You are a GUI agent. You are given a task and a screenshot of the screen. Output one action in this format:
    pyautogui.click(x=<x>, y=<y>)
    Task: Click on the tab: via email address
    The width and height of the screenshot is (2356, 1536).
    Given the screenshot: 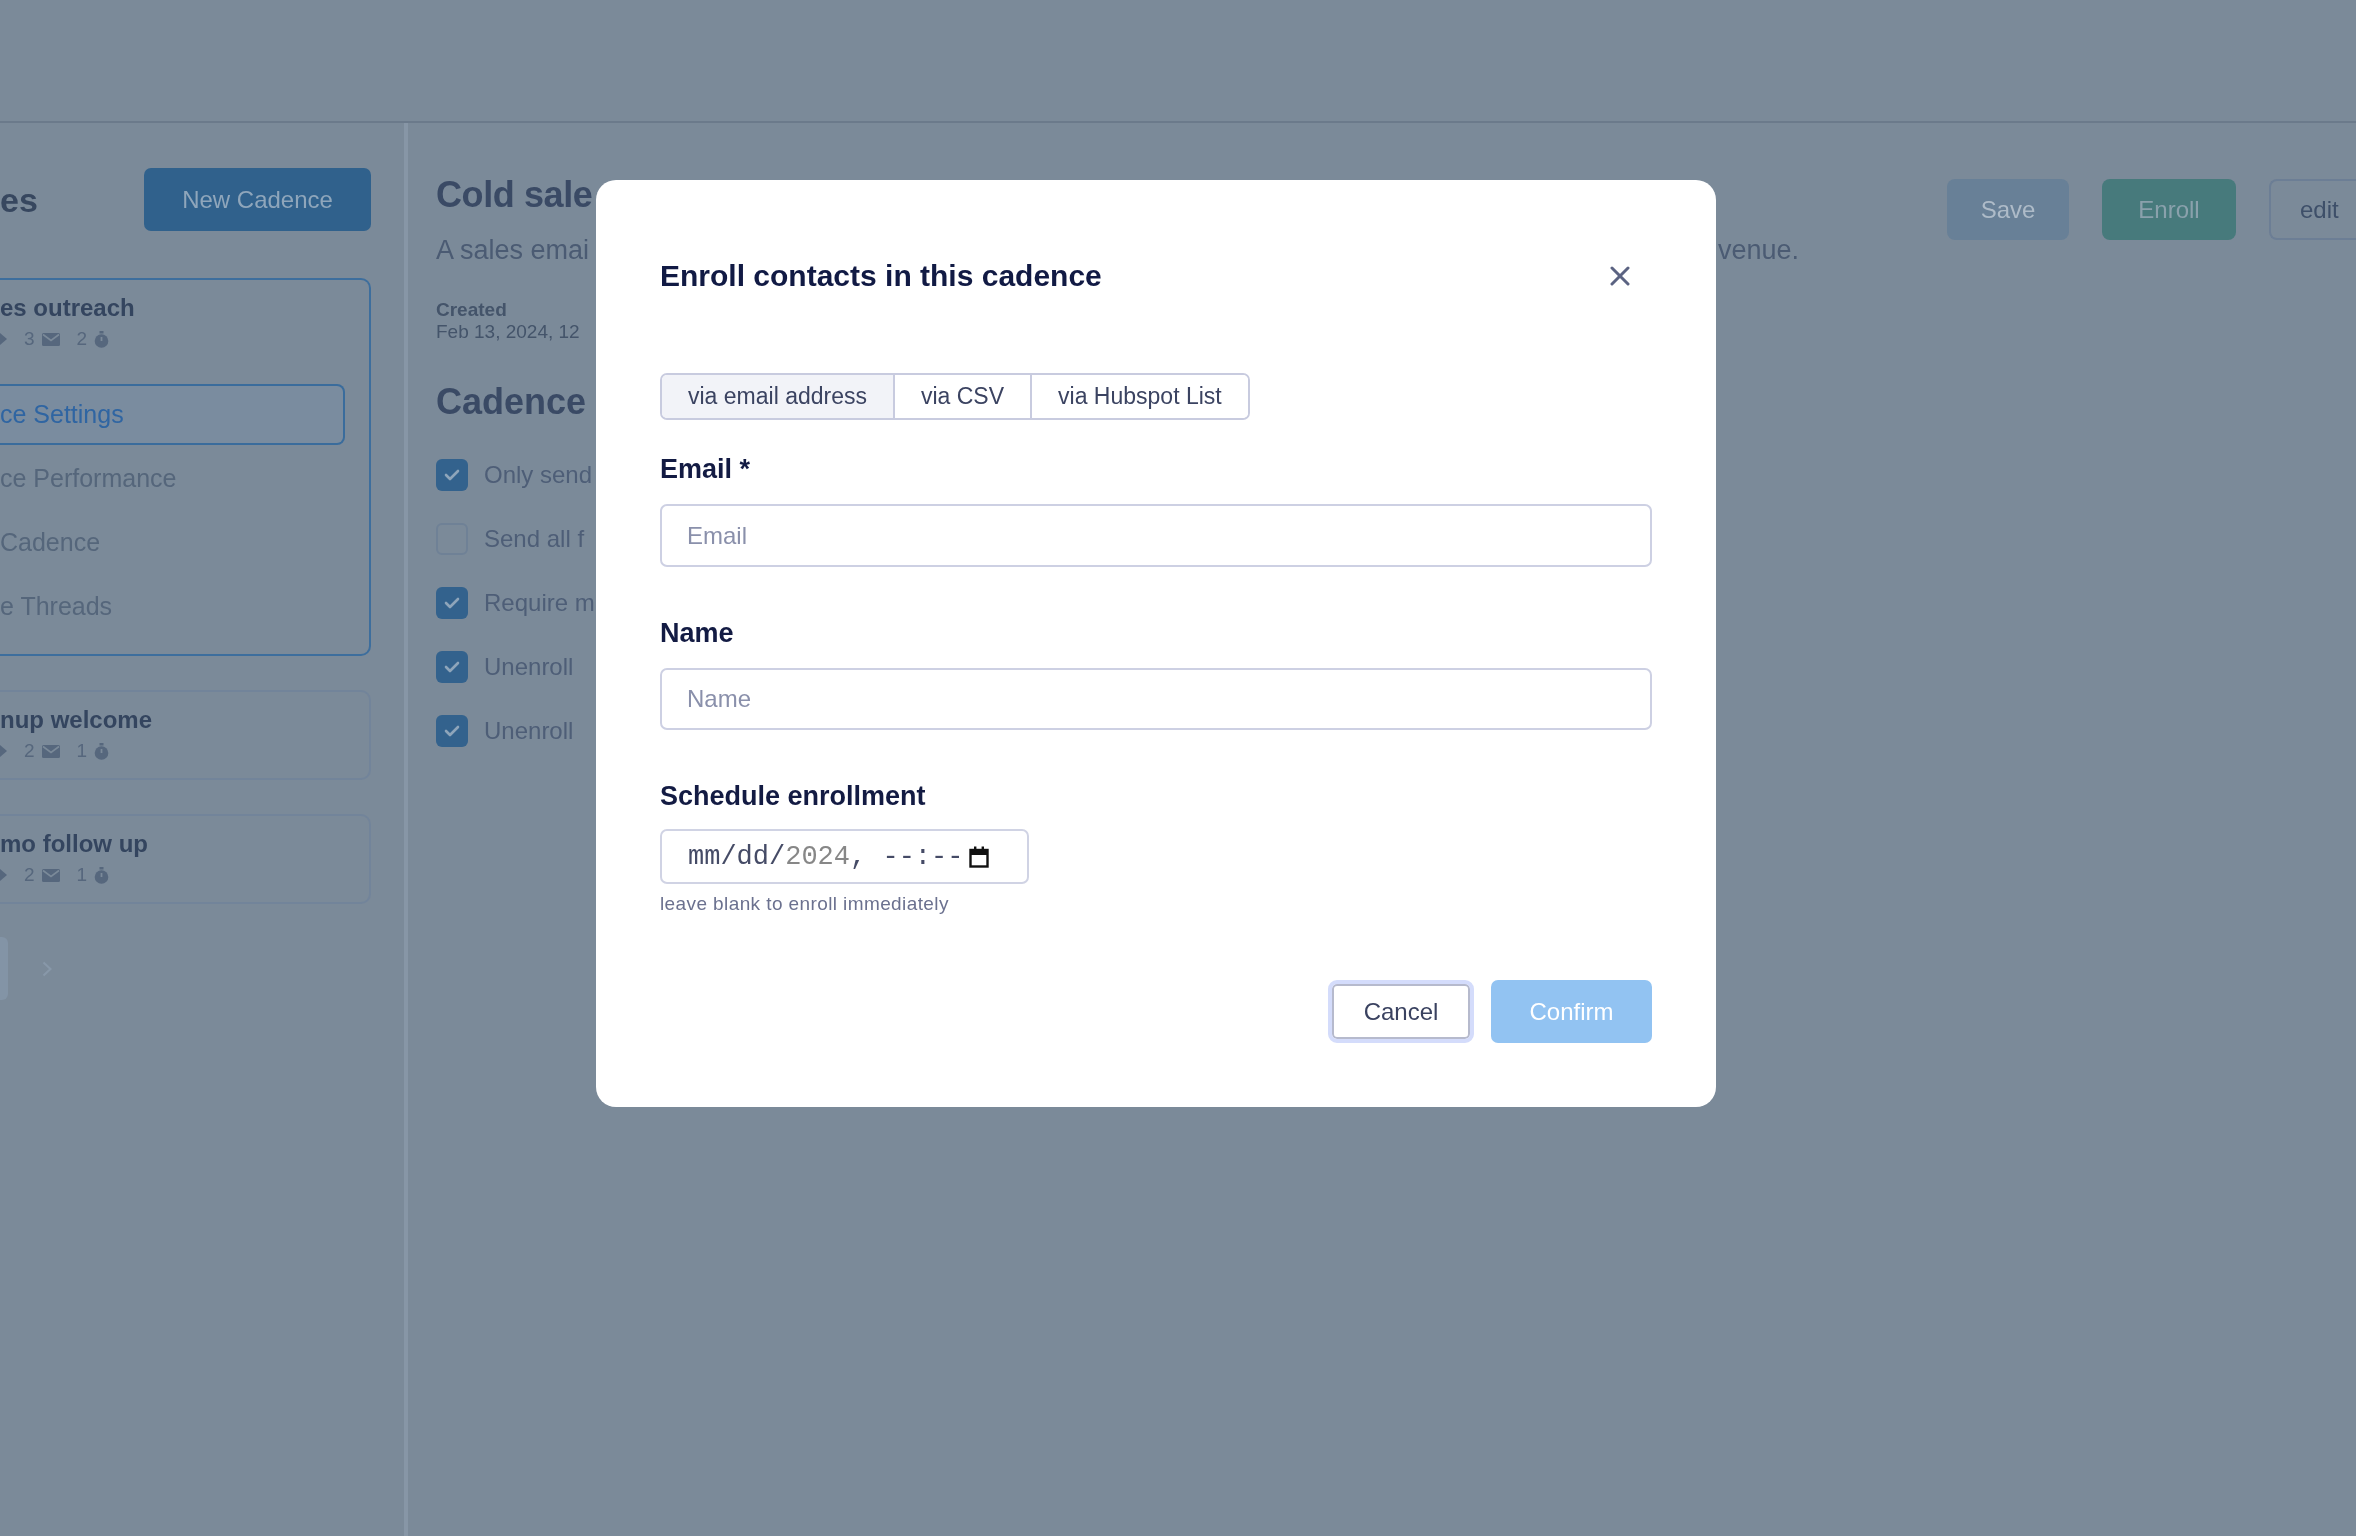 What is the action you would take?
    pyautogui.click(x=778, y=396)
    